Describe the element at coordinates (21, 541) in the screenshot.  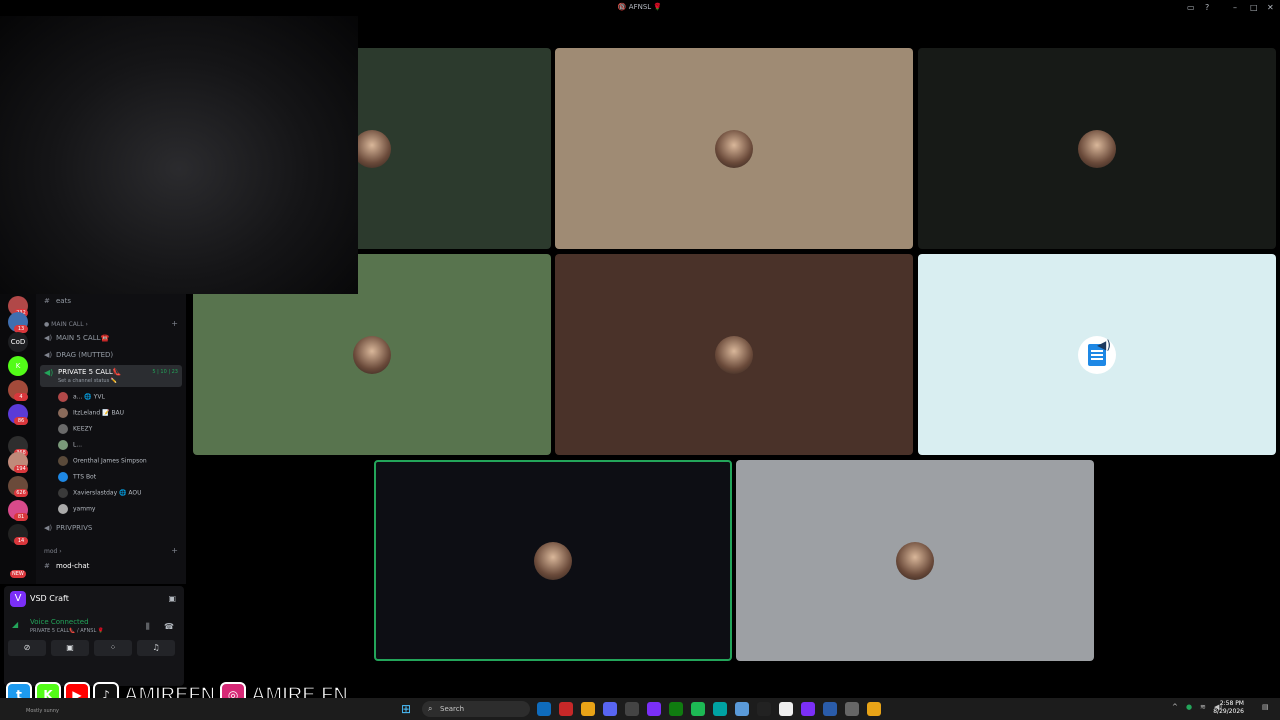
I see `mention-badge: 14` at that location.